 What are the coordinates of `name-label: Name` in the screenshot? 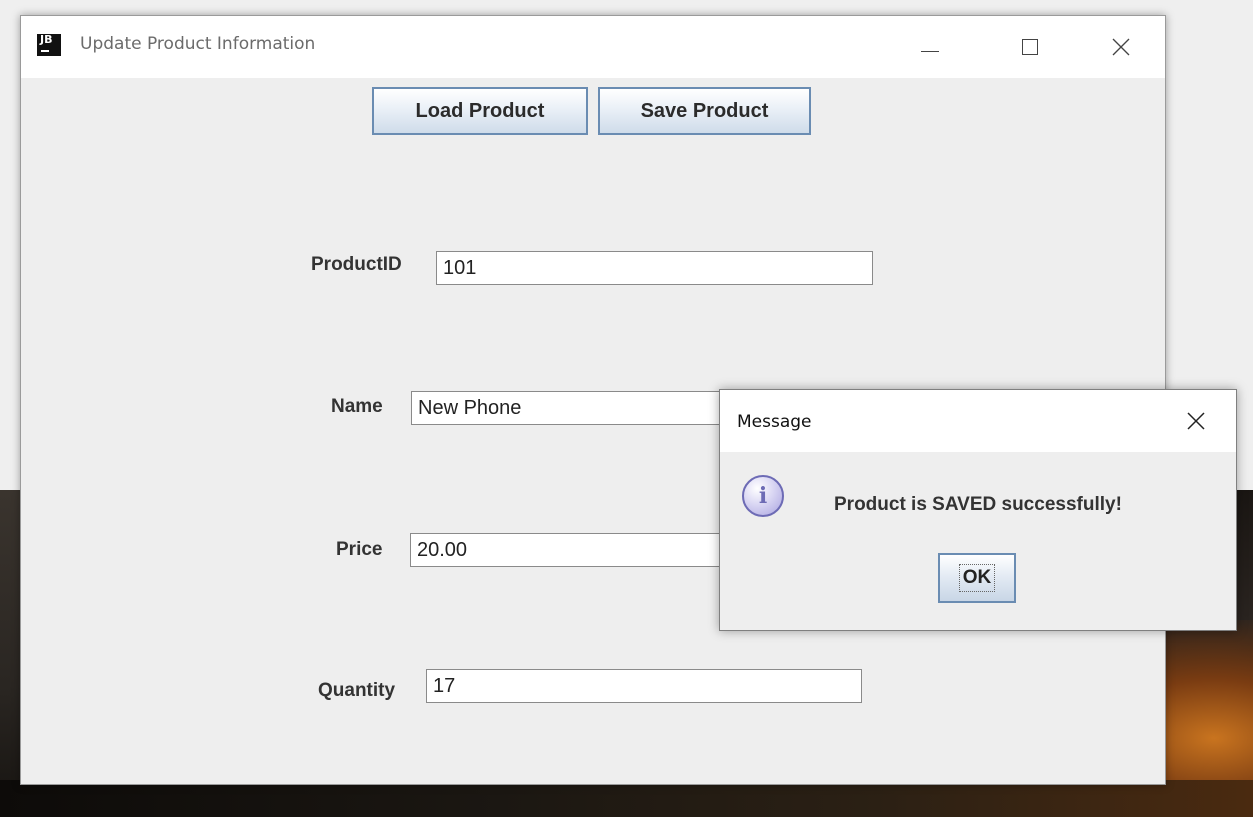 It's located at (357, 406).